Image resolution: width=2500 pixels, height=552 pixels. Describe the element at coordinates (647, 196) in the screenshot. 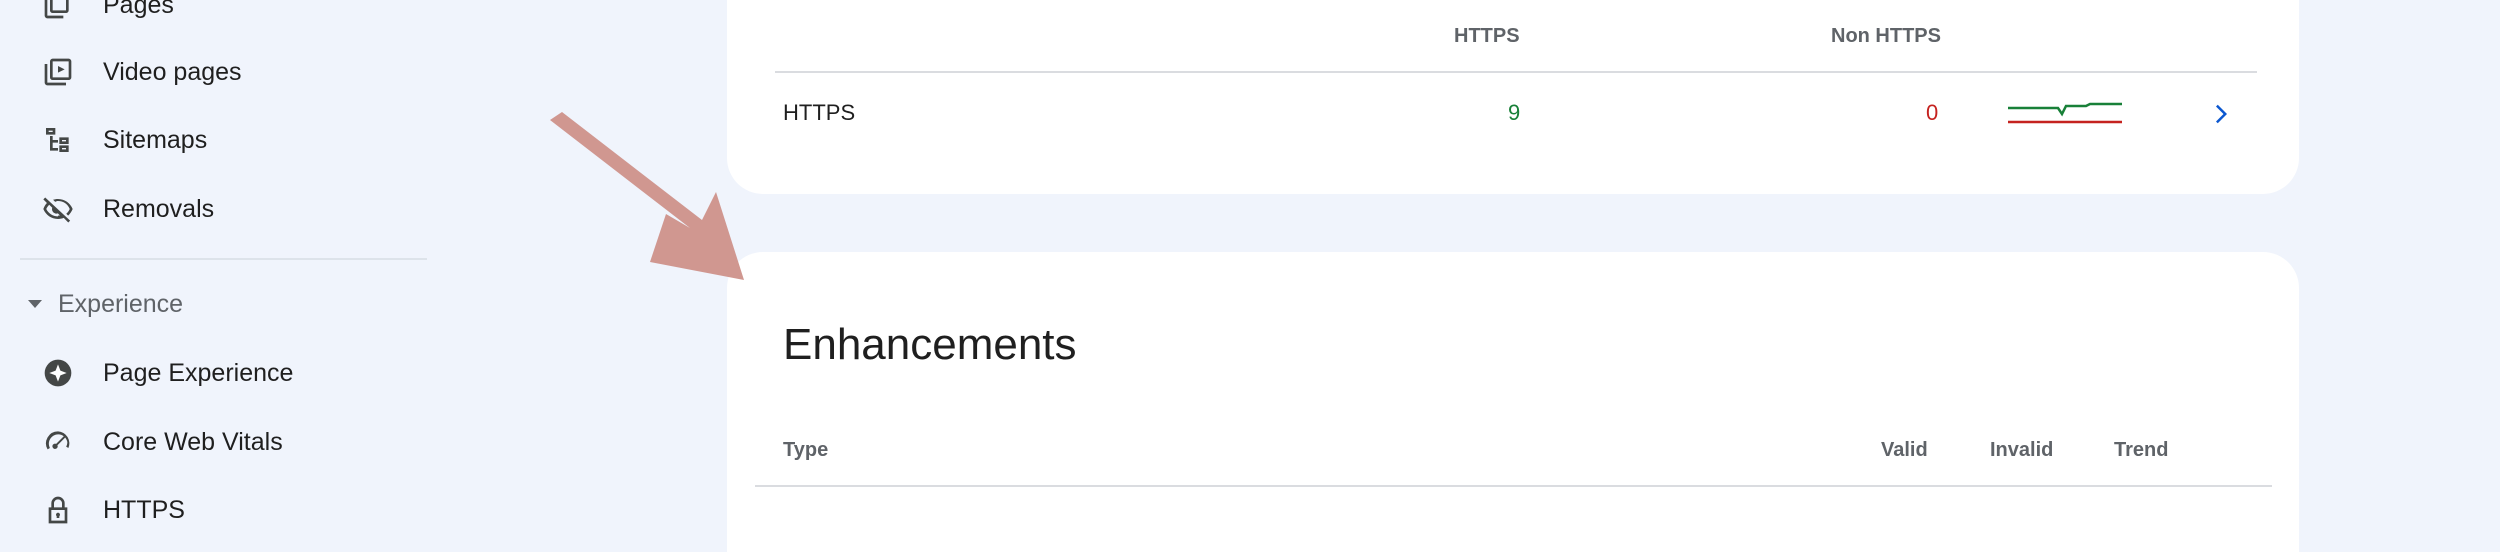

I see `annotation-arrow` at that location.